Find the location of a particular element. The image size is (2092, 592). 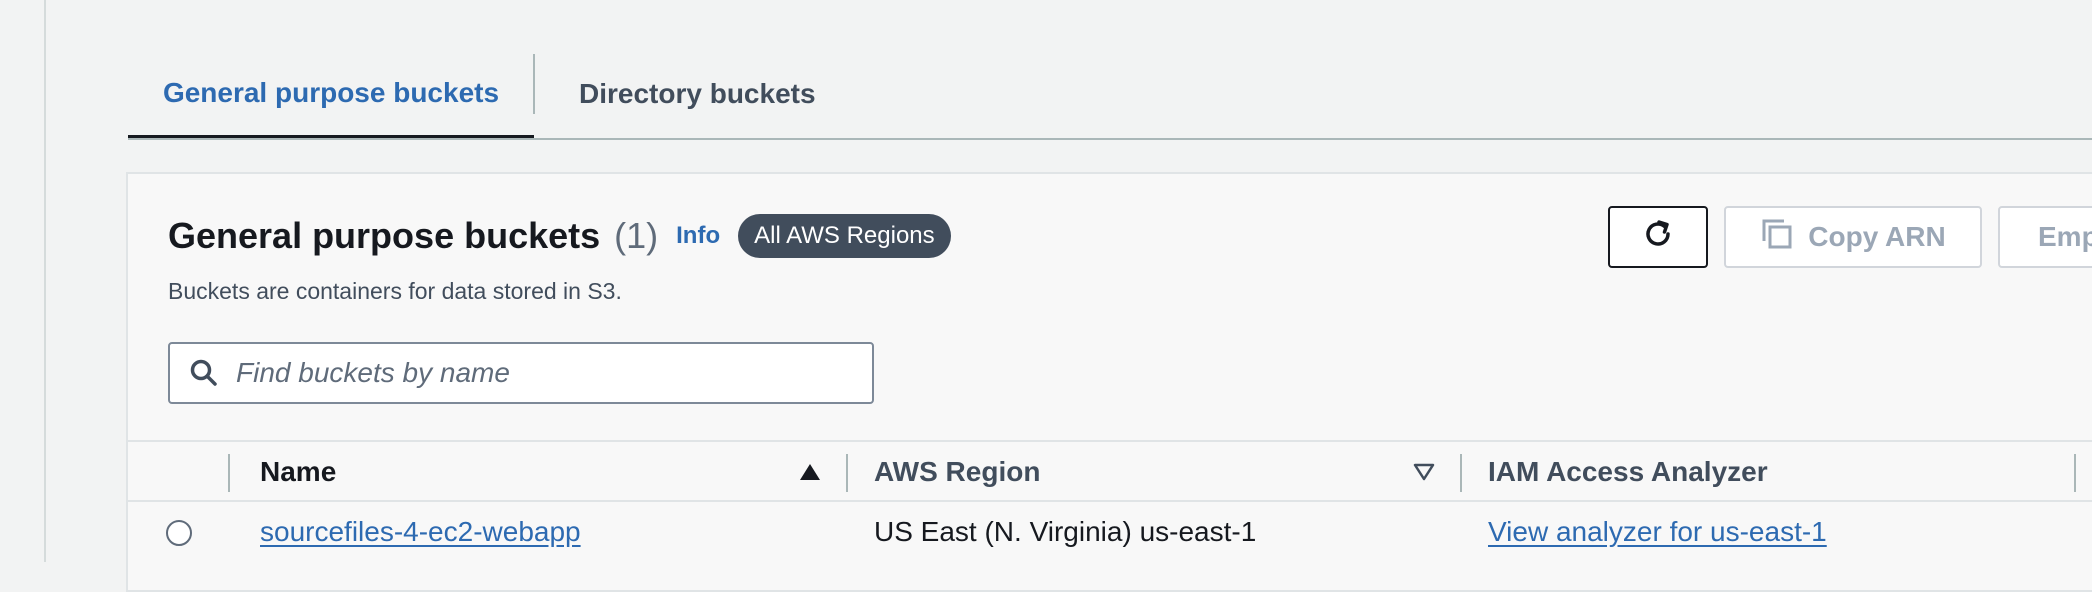

column-header-region: AWS Region is located at coordinates (957, 472).